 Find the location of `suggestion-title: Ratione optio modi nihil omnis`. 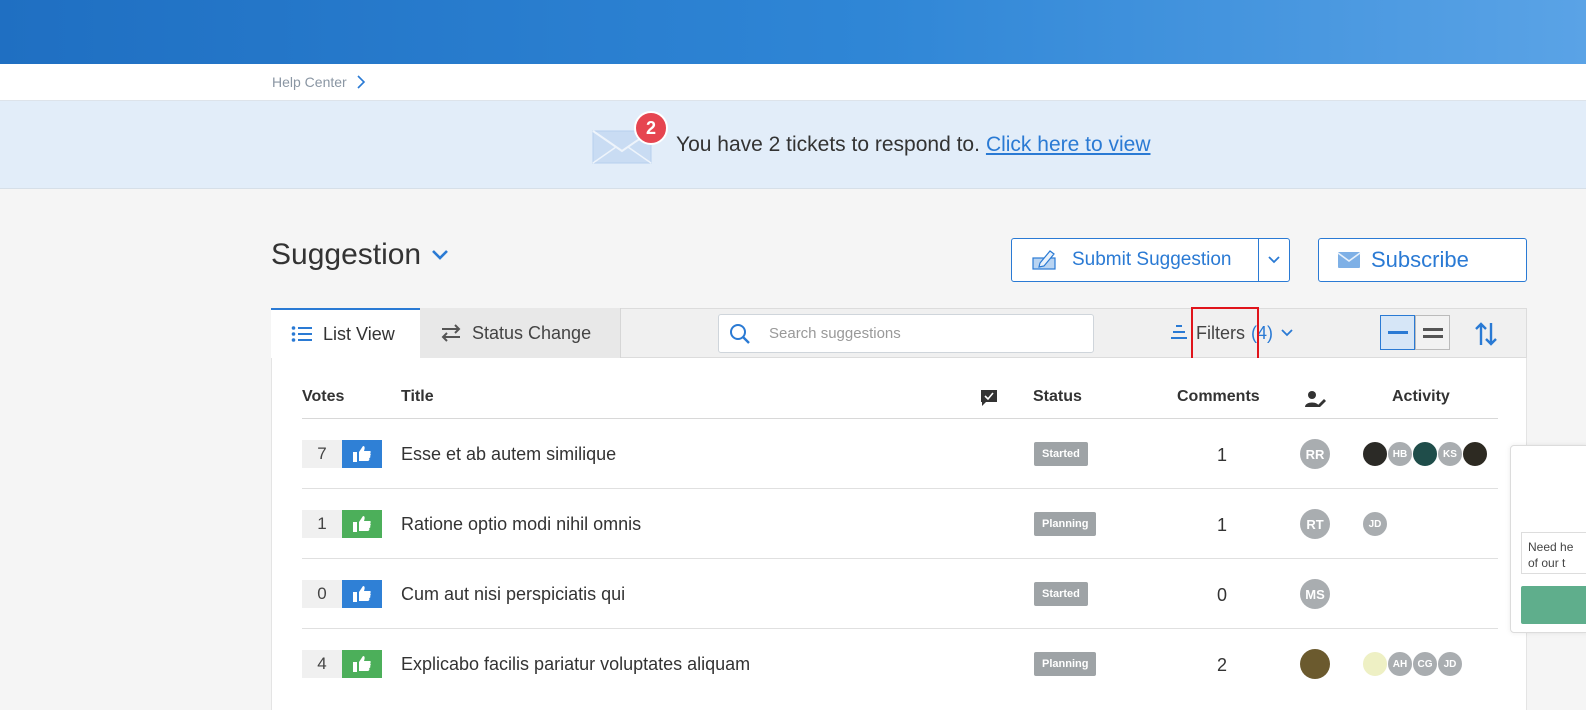

suggestion-title: Ratione optio modi nihil omnis is located at coordinates (521, 524).